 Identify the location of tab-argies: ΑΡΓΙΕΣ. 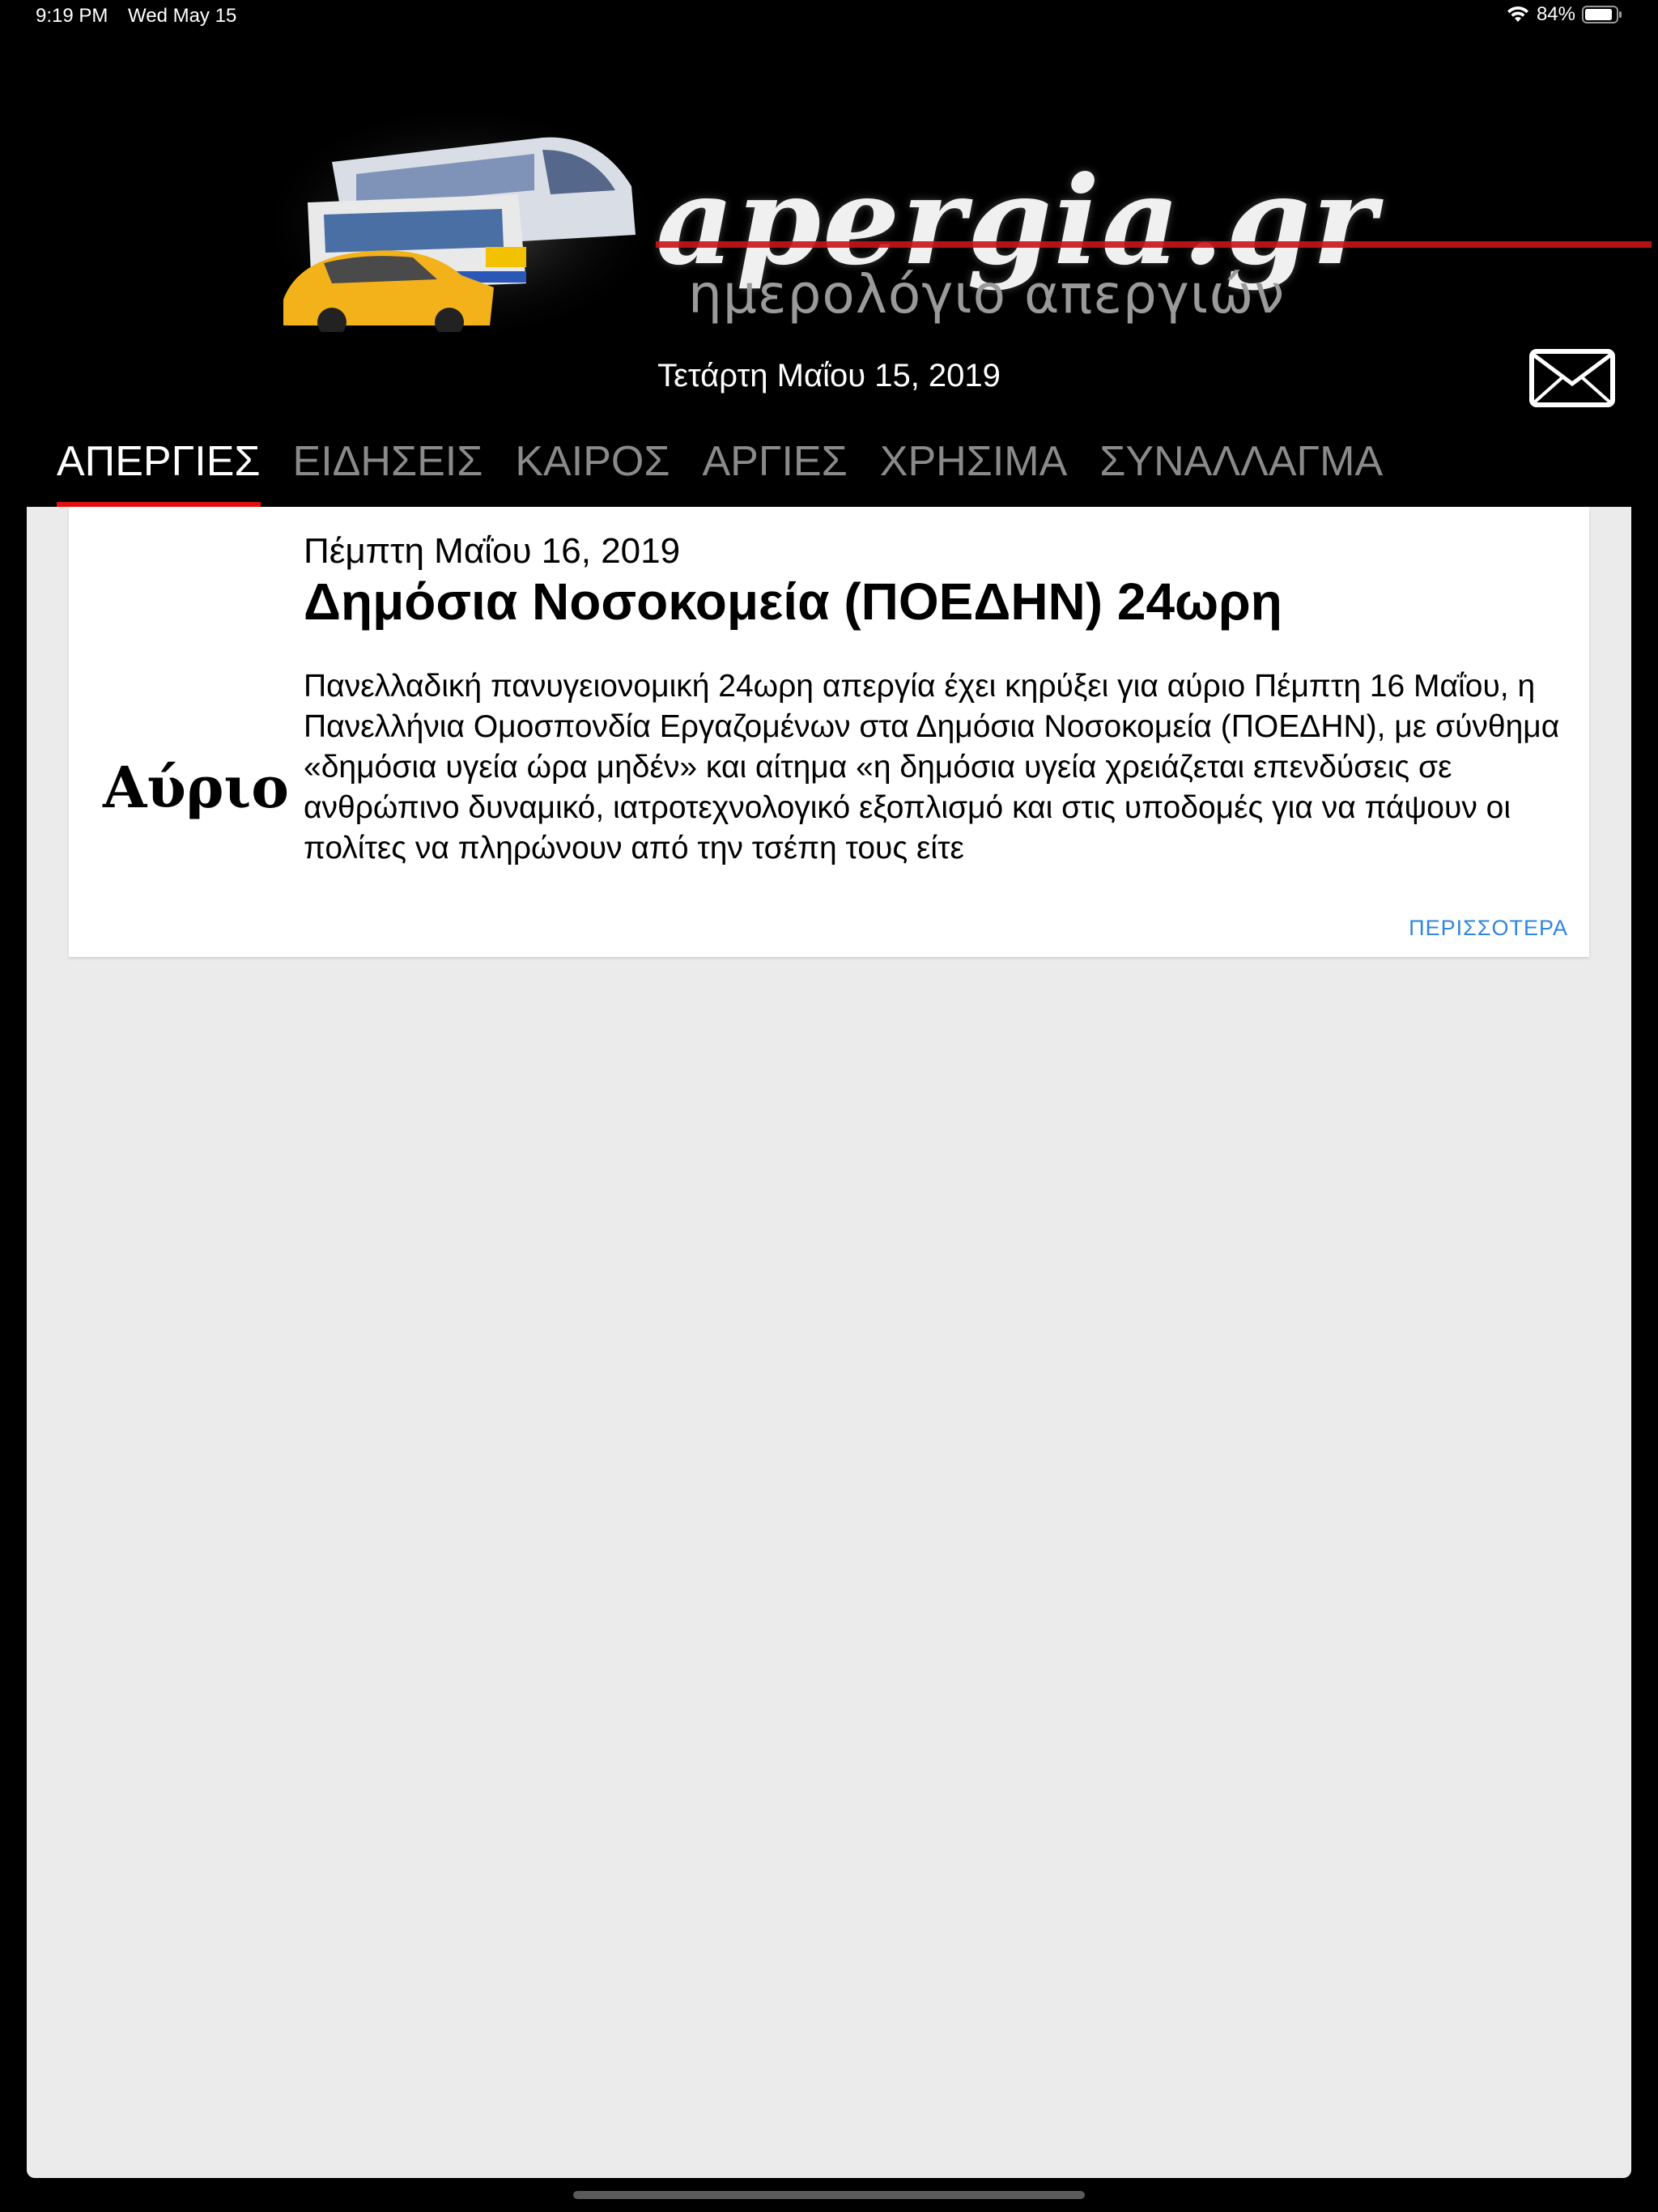
(774, 471).